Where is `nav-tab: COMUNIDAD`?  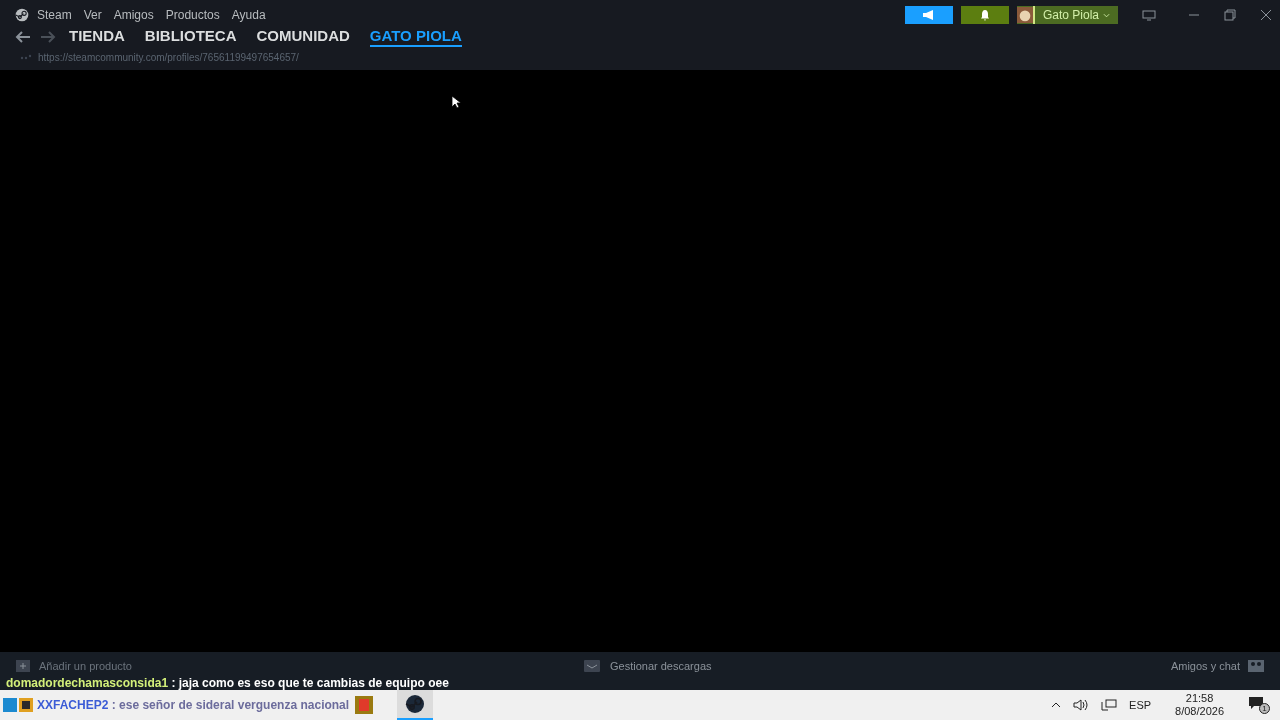
nav-tab: COMUNIDAD is located at coordinates (303, 37).